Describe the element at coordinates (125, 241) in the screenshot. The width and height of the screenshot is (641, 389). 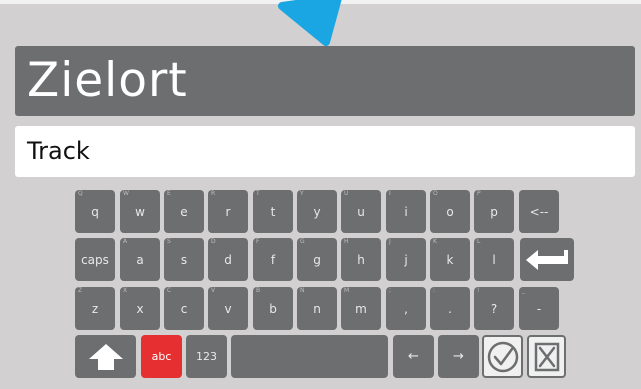
I see `key-hint: A` at that location.